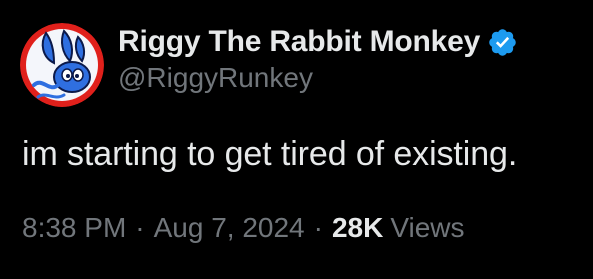 The height and width of the screenshot is (279, 593). I want to click on author-handle: @RiggyRunkey, so click(215, 78).